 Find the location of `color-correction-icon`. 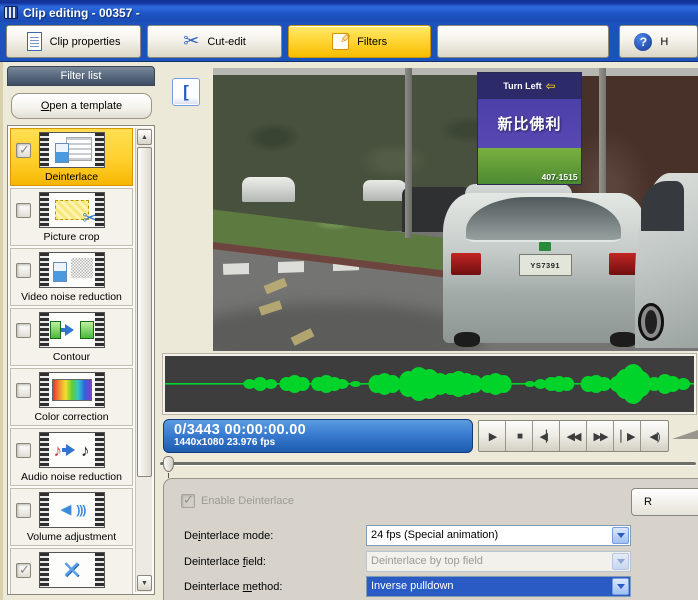

color-correction-icon is located at coordinates (72, 390).